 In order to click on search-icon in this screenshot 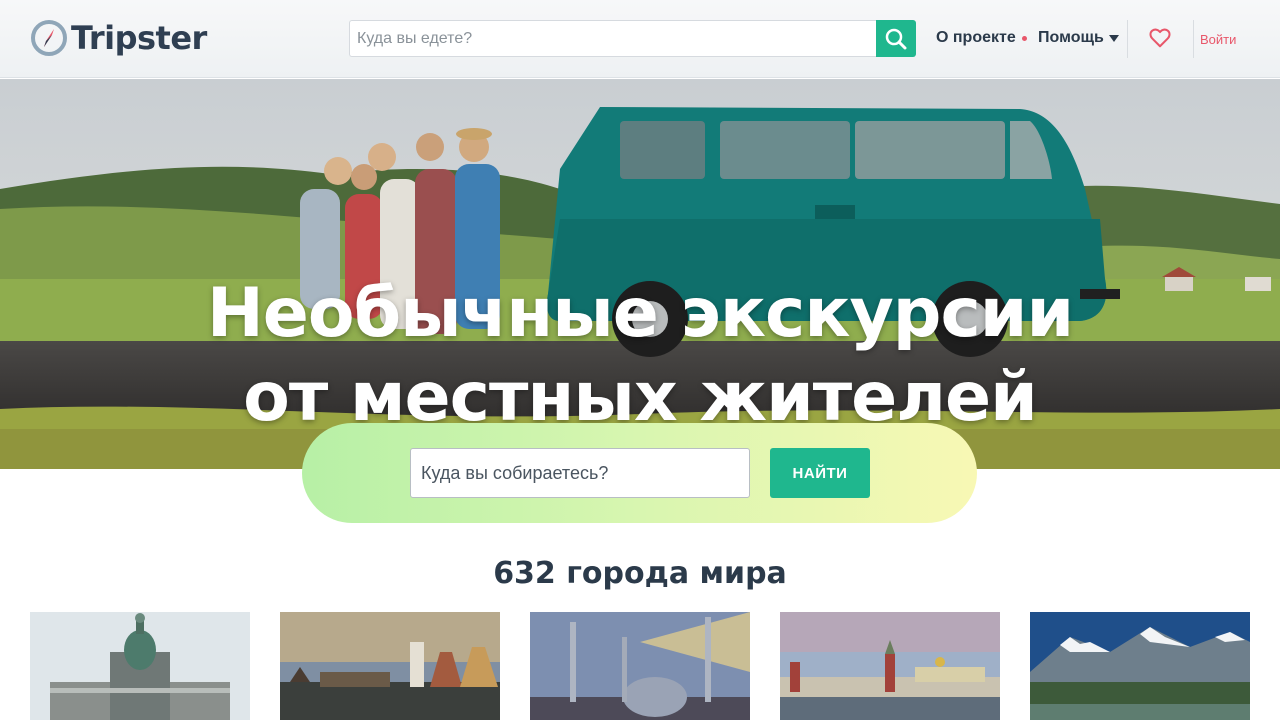, I will do `click(896, 38)`.